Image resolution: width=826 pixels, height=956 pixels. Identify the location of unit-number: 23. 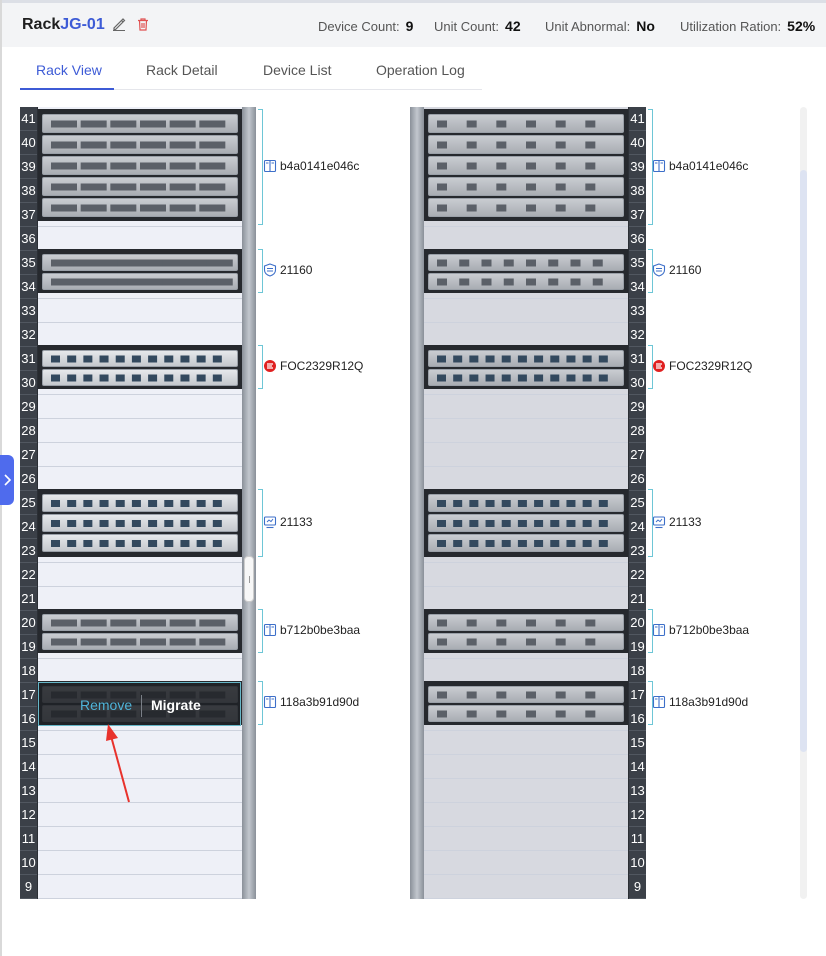
(28, 551).